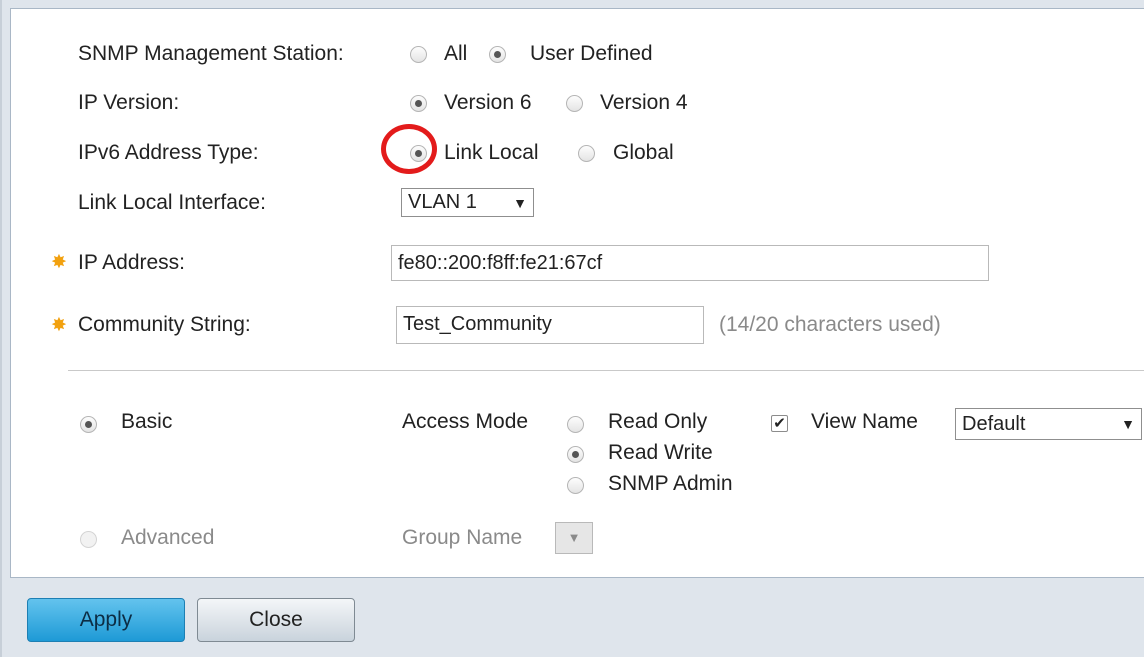 This screenshot has height=657, width=1144. Describe the element at coordinates (409, 149) in the screenshot. I see `highlight-circle-annotation` at that location.